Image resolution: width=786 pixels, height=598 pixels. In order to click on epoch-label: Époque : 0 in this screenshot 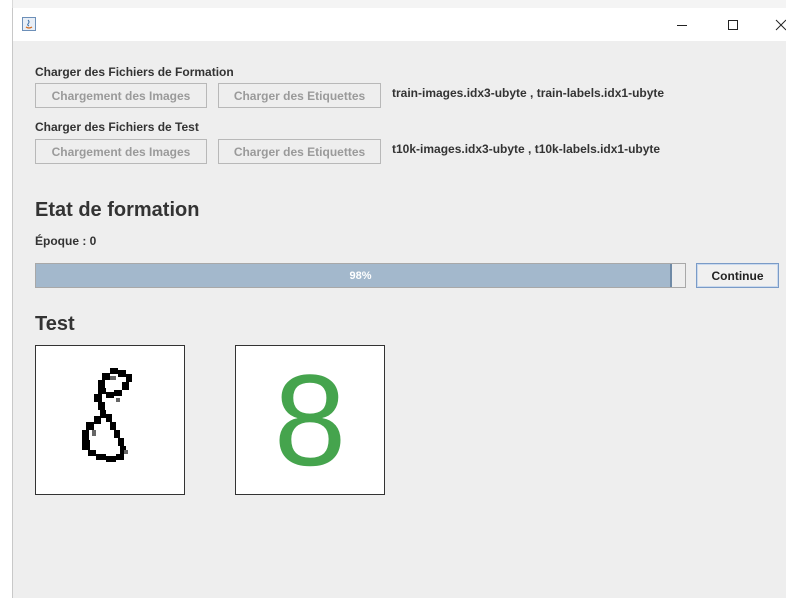, I will do `click(66, 241)`.